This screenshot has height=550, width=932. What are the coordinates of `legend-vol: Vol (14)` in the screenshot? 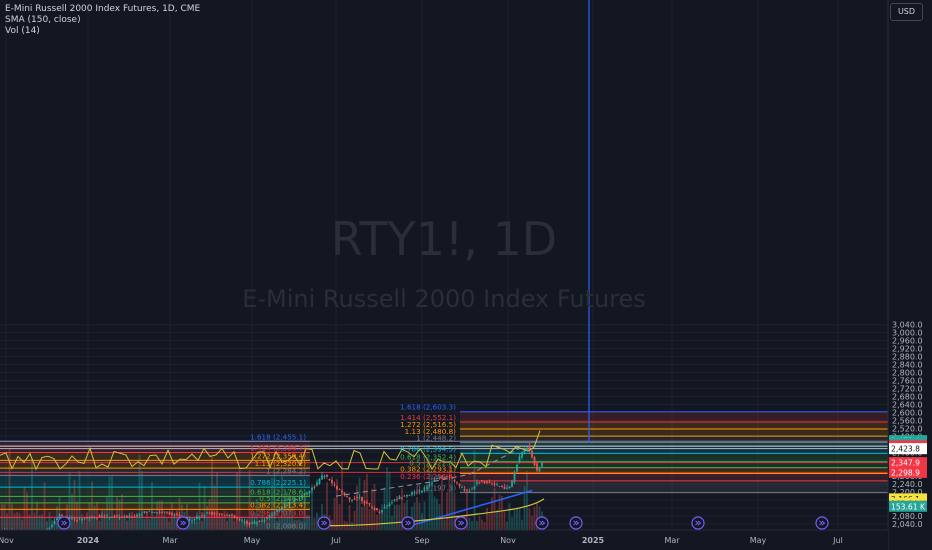 It's located at (102, 31).